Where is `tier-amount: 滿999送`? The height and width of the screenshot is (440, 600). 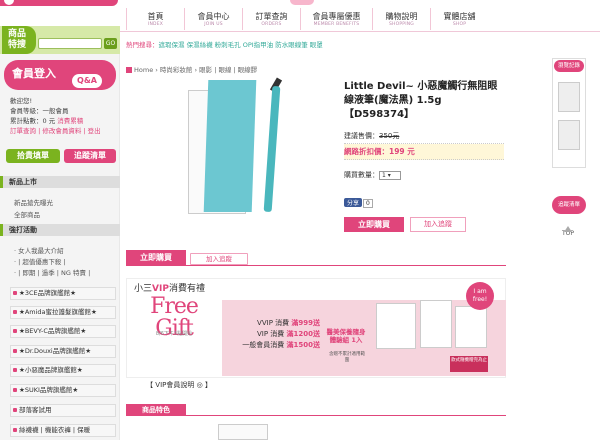 tier-amount: 滿999送 is located at coordinates (305, 323).